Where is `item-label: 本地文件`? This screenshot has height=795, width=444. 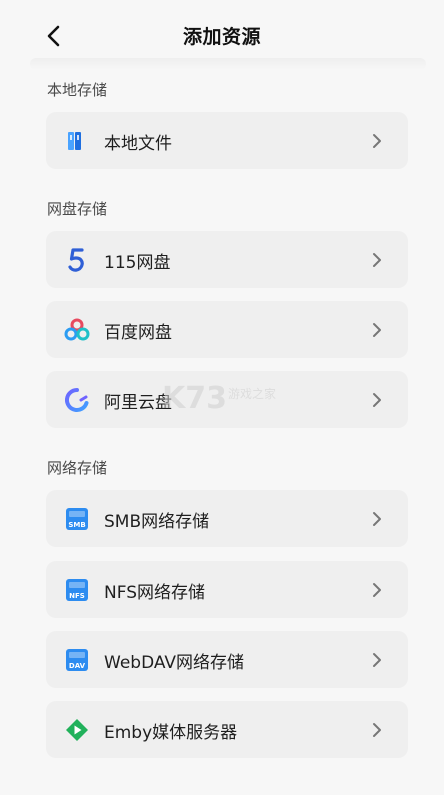
item-label: 本地文件 is located at coordinates (138, 144).